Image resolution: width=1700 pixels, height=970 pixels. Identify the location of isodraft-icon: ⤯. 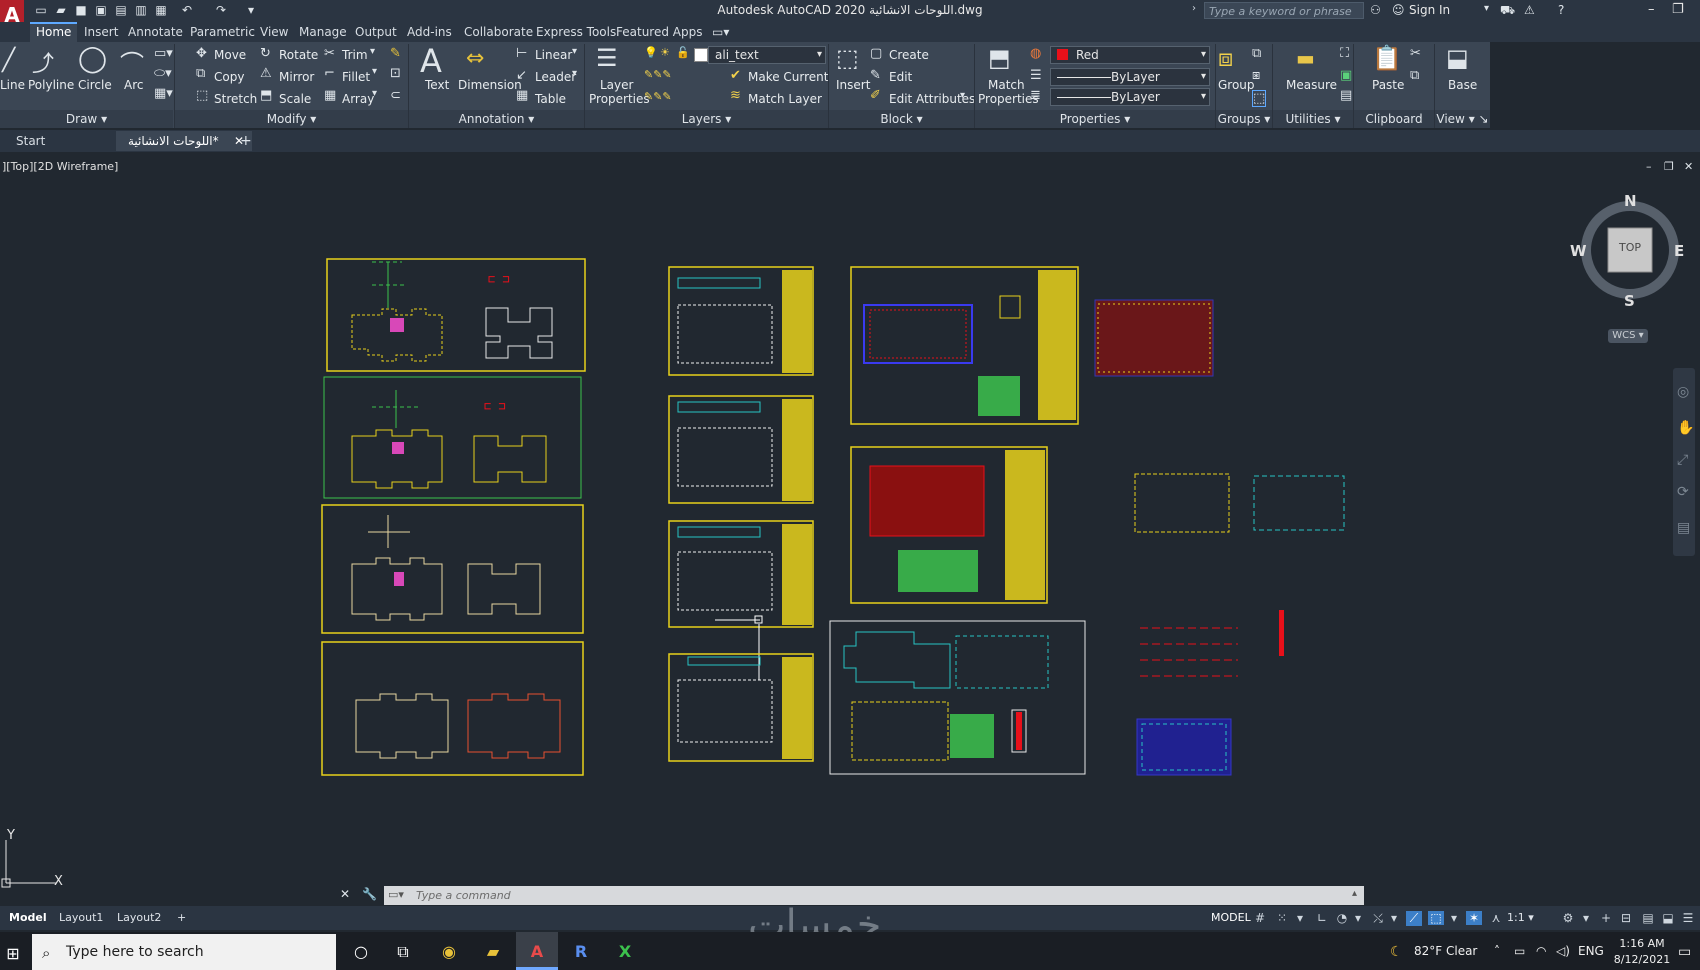
(1378, 918).